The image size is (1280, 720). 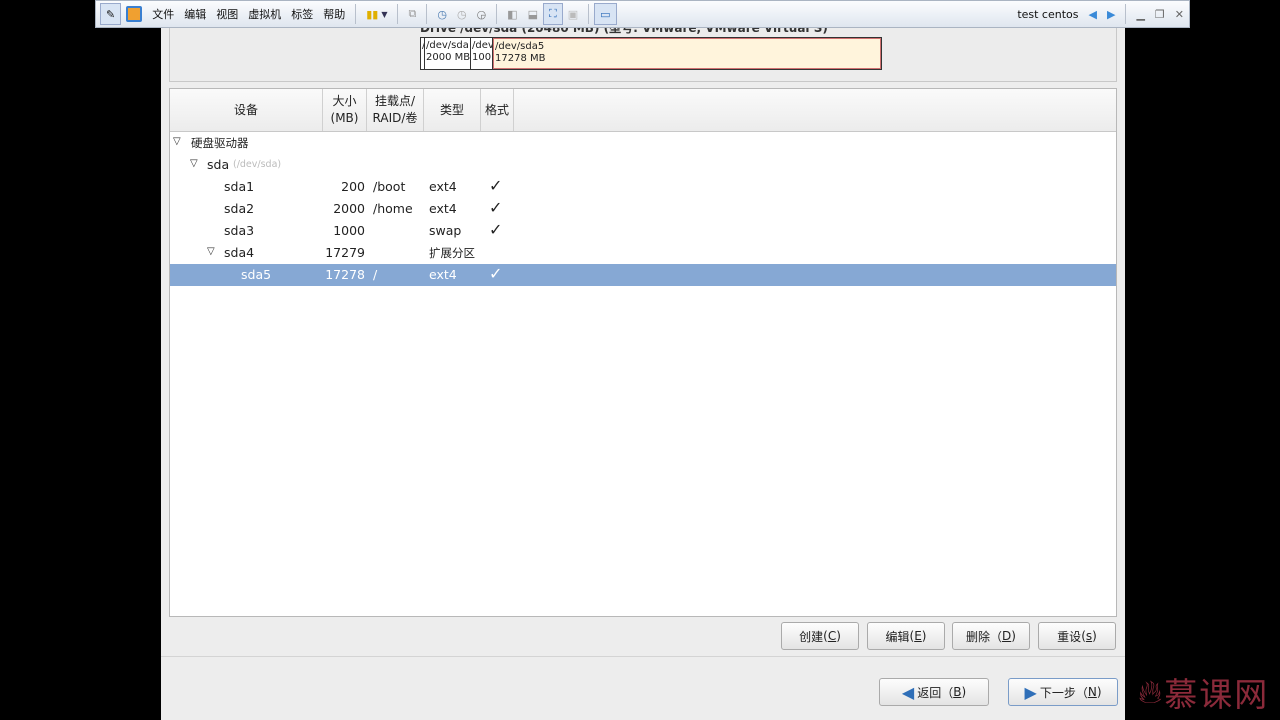 I want to click on reset-button: 重设(s), so click(x=1077, y=636).